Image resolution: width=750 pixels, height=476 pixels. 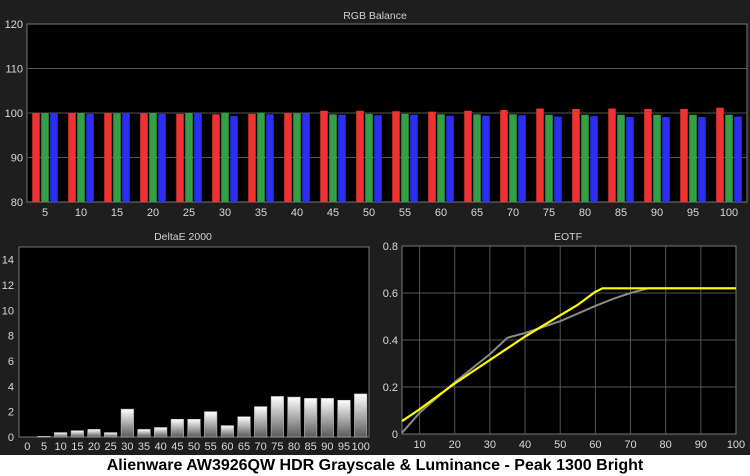 What do you see at coordinates (8, 311) in the screenshot?
I see `deltae-y-tick: 10` at bounding box center [8, 311].